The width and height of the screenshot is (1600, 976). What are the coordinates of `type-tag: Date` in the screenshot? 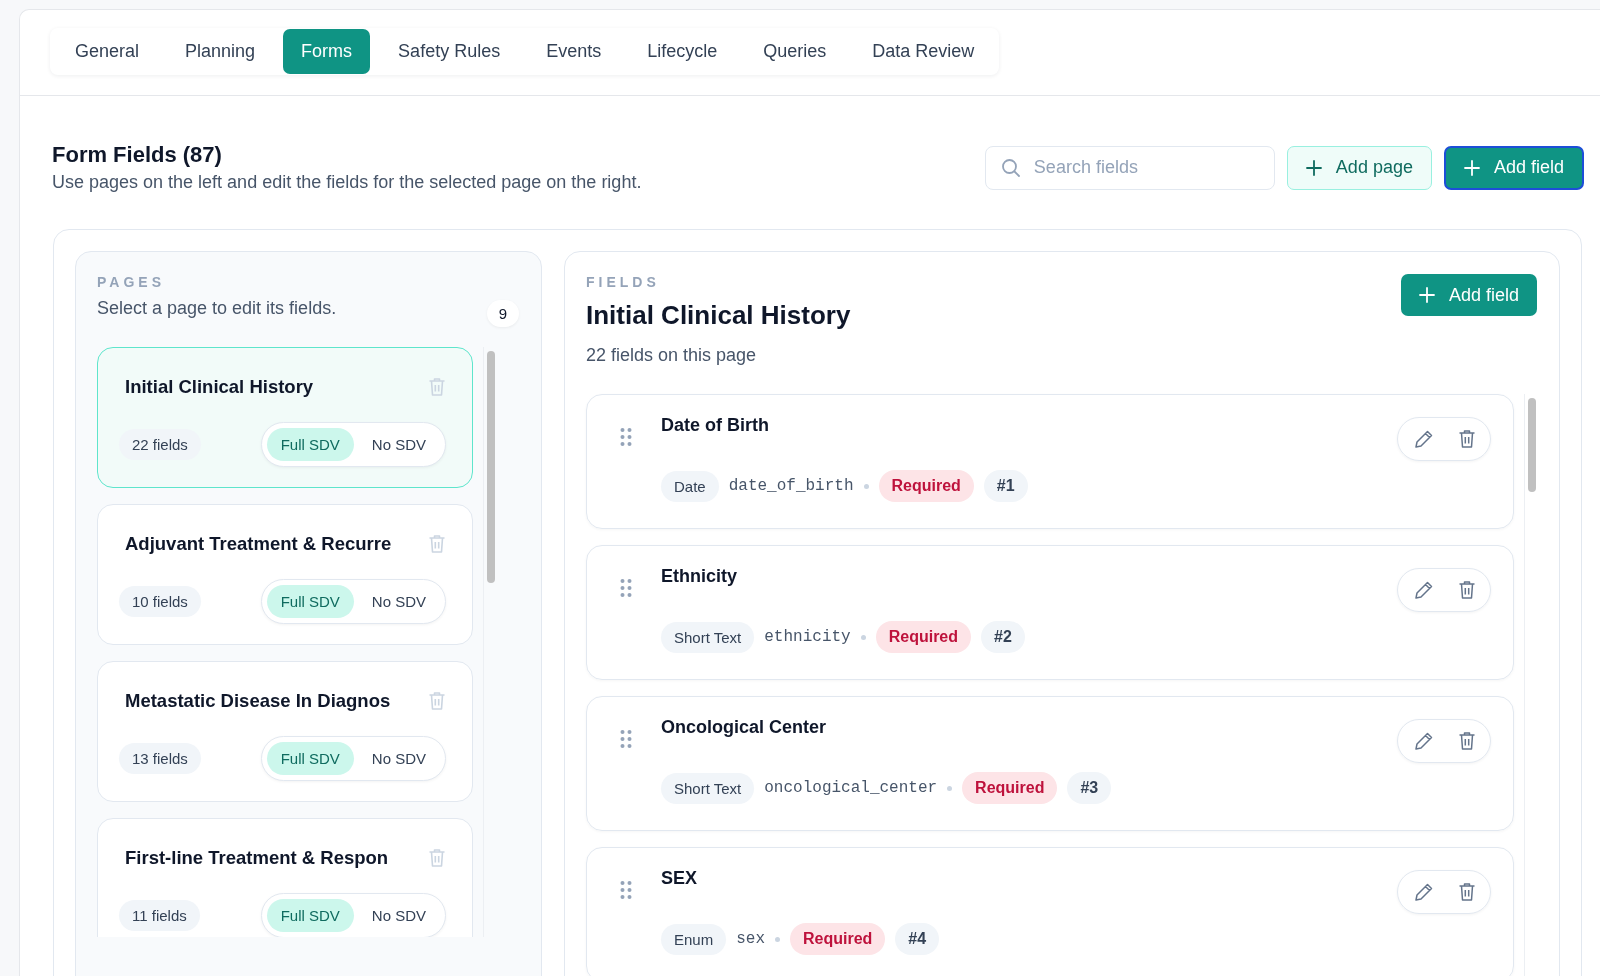 It's located at (690, 486).